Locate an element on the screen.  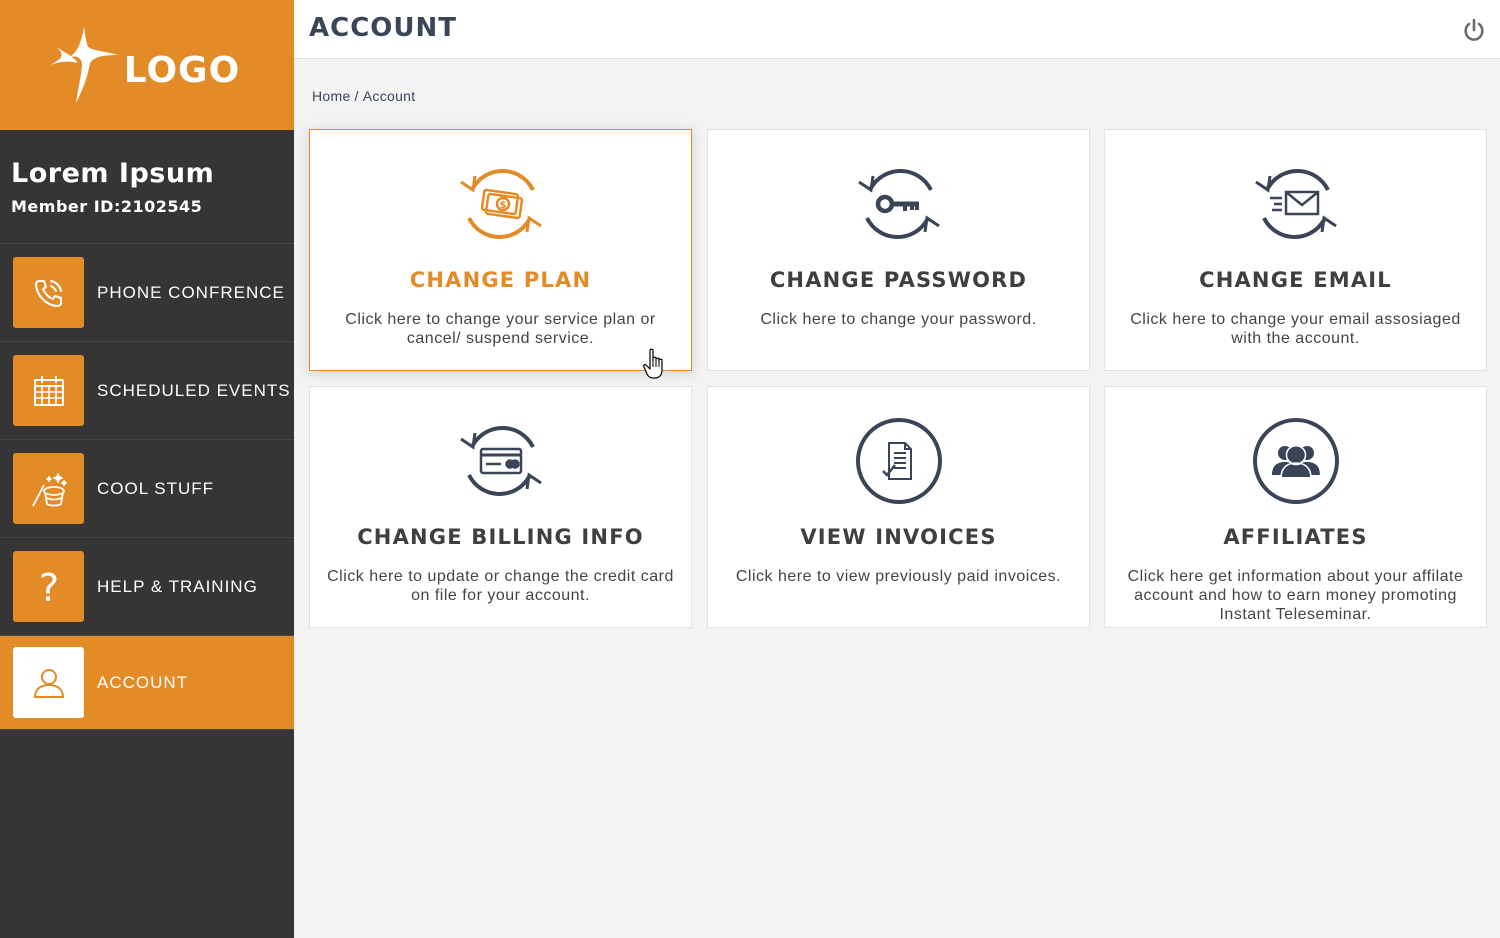
power-button is located at coordinates (1474, 30).